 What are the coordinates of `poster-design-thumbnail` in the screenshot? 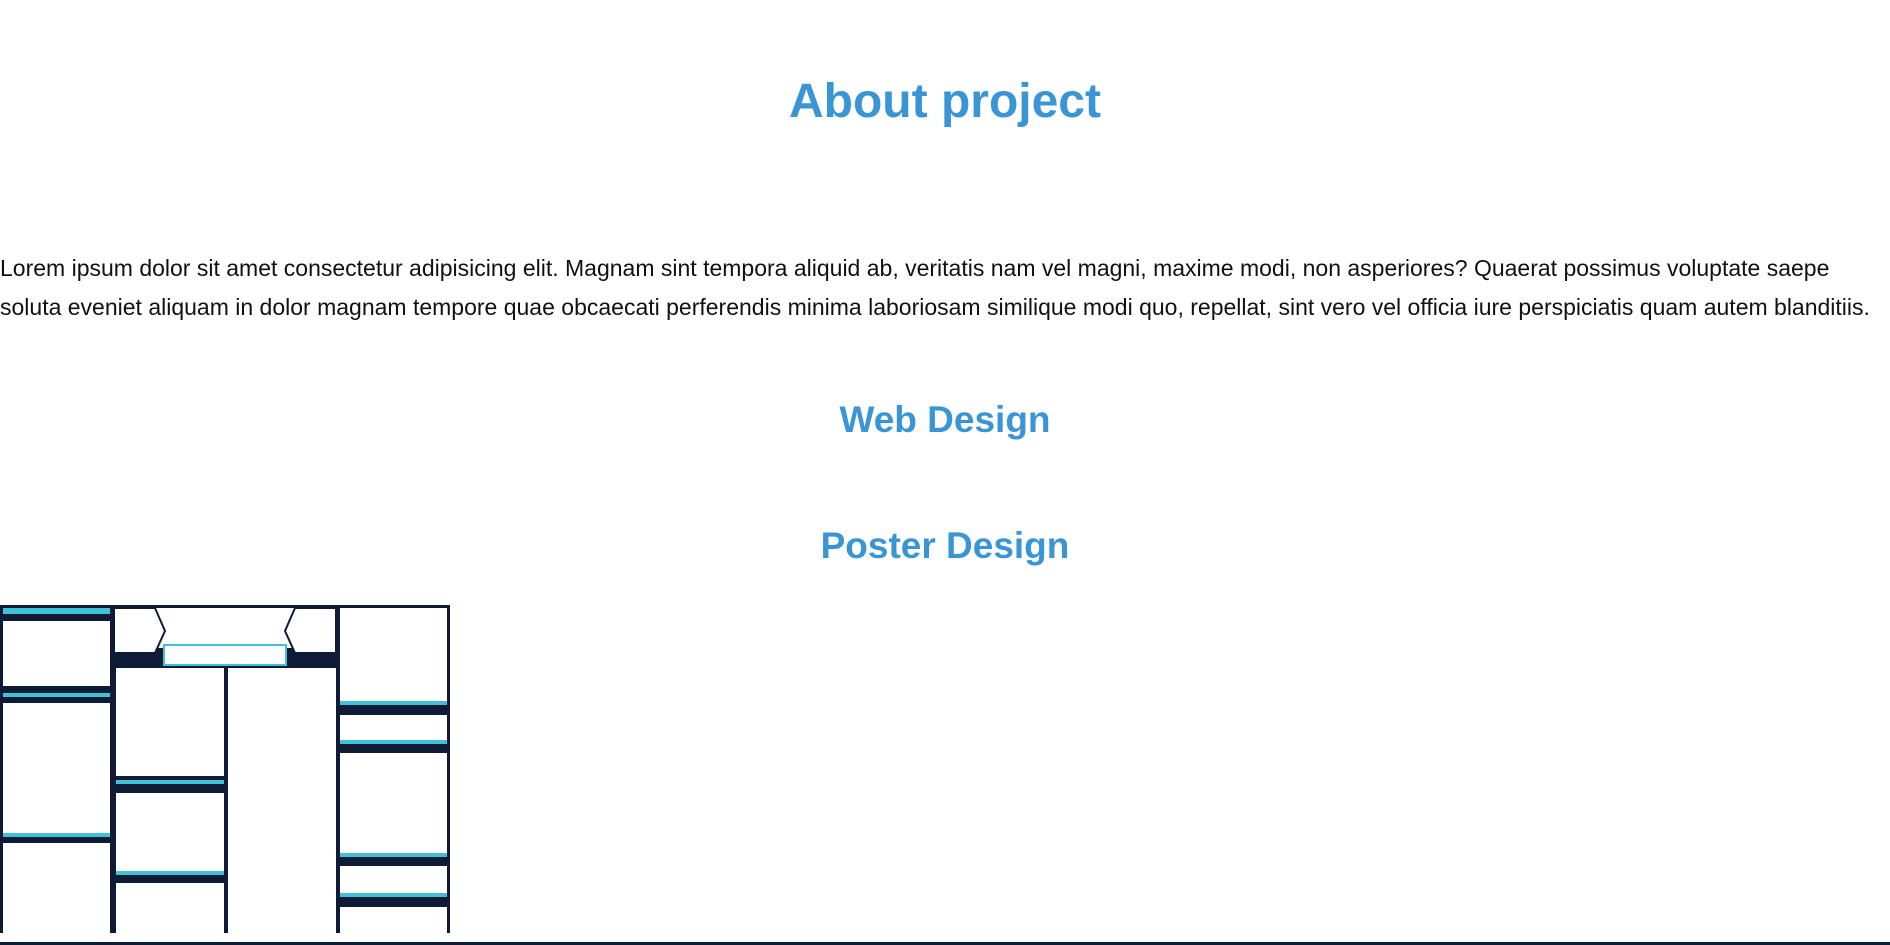 It's located at (225, 769).